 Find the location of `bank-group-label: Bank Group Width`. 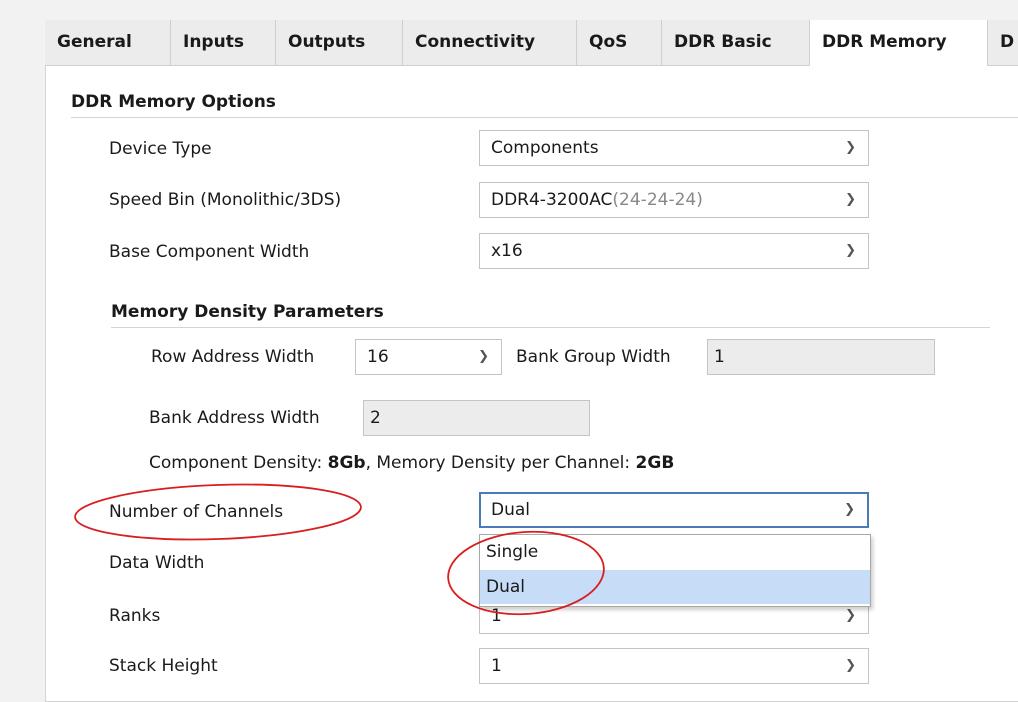

bank-group-label: Bank Group Width is located at coordinates (593, 357).